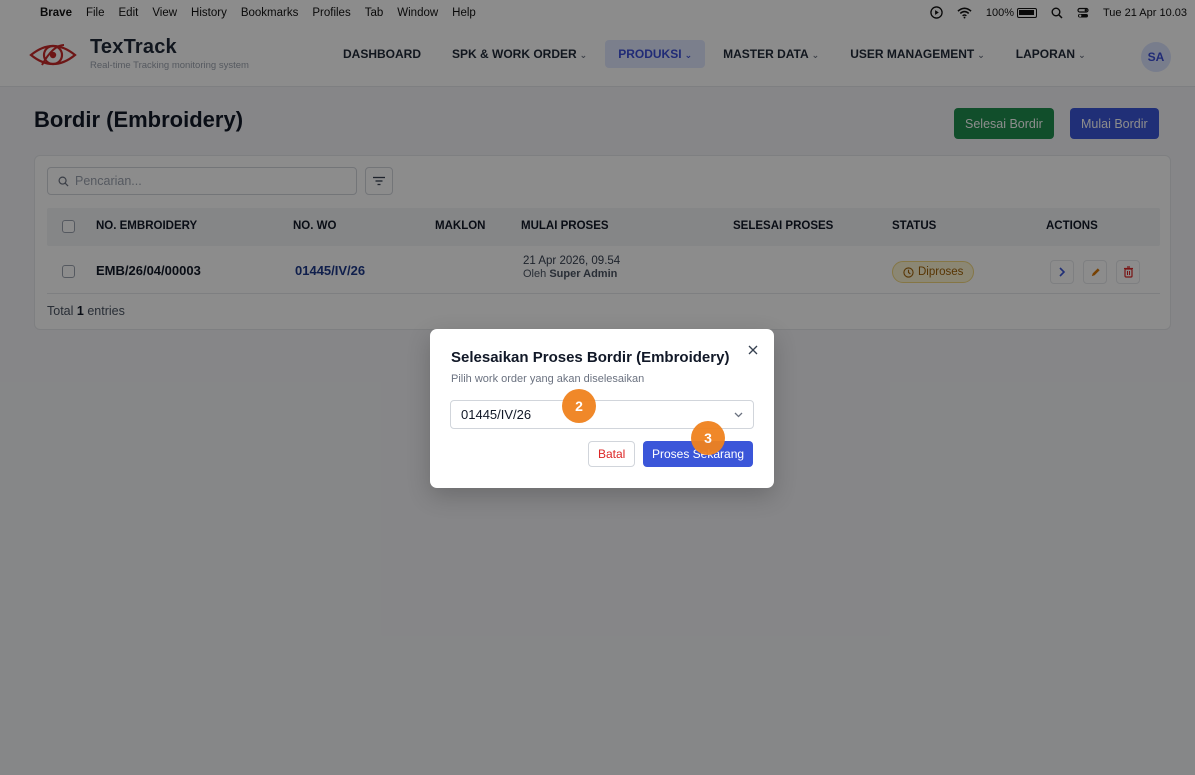 The width and height of the screenshot is (1195, 775). Describe the element at coordinates (708, 438) in the screenshot. I see `step-marker-3: 3` at that location.